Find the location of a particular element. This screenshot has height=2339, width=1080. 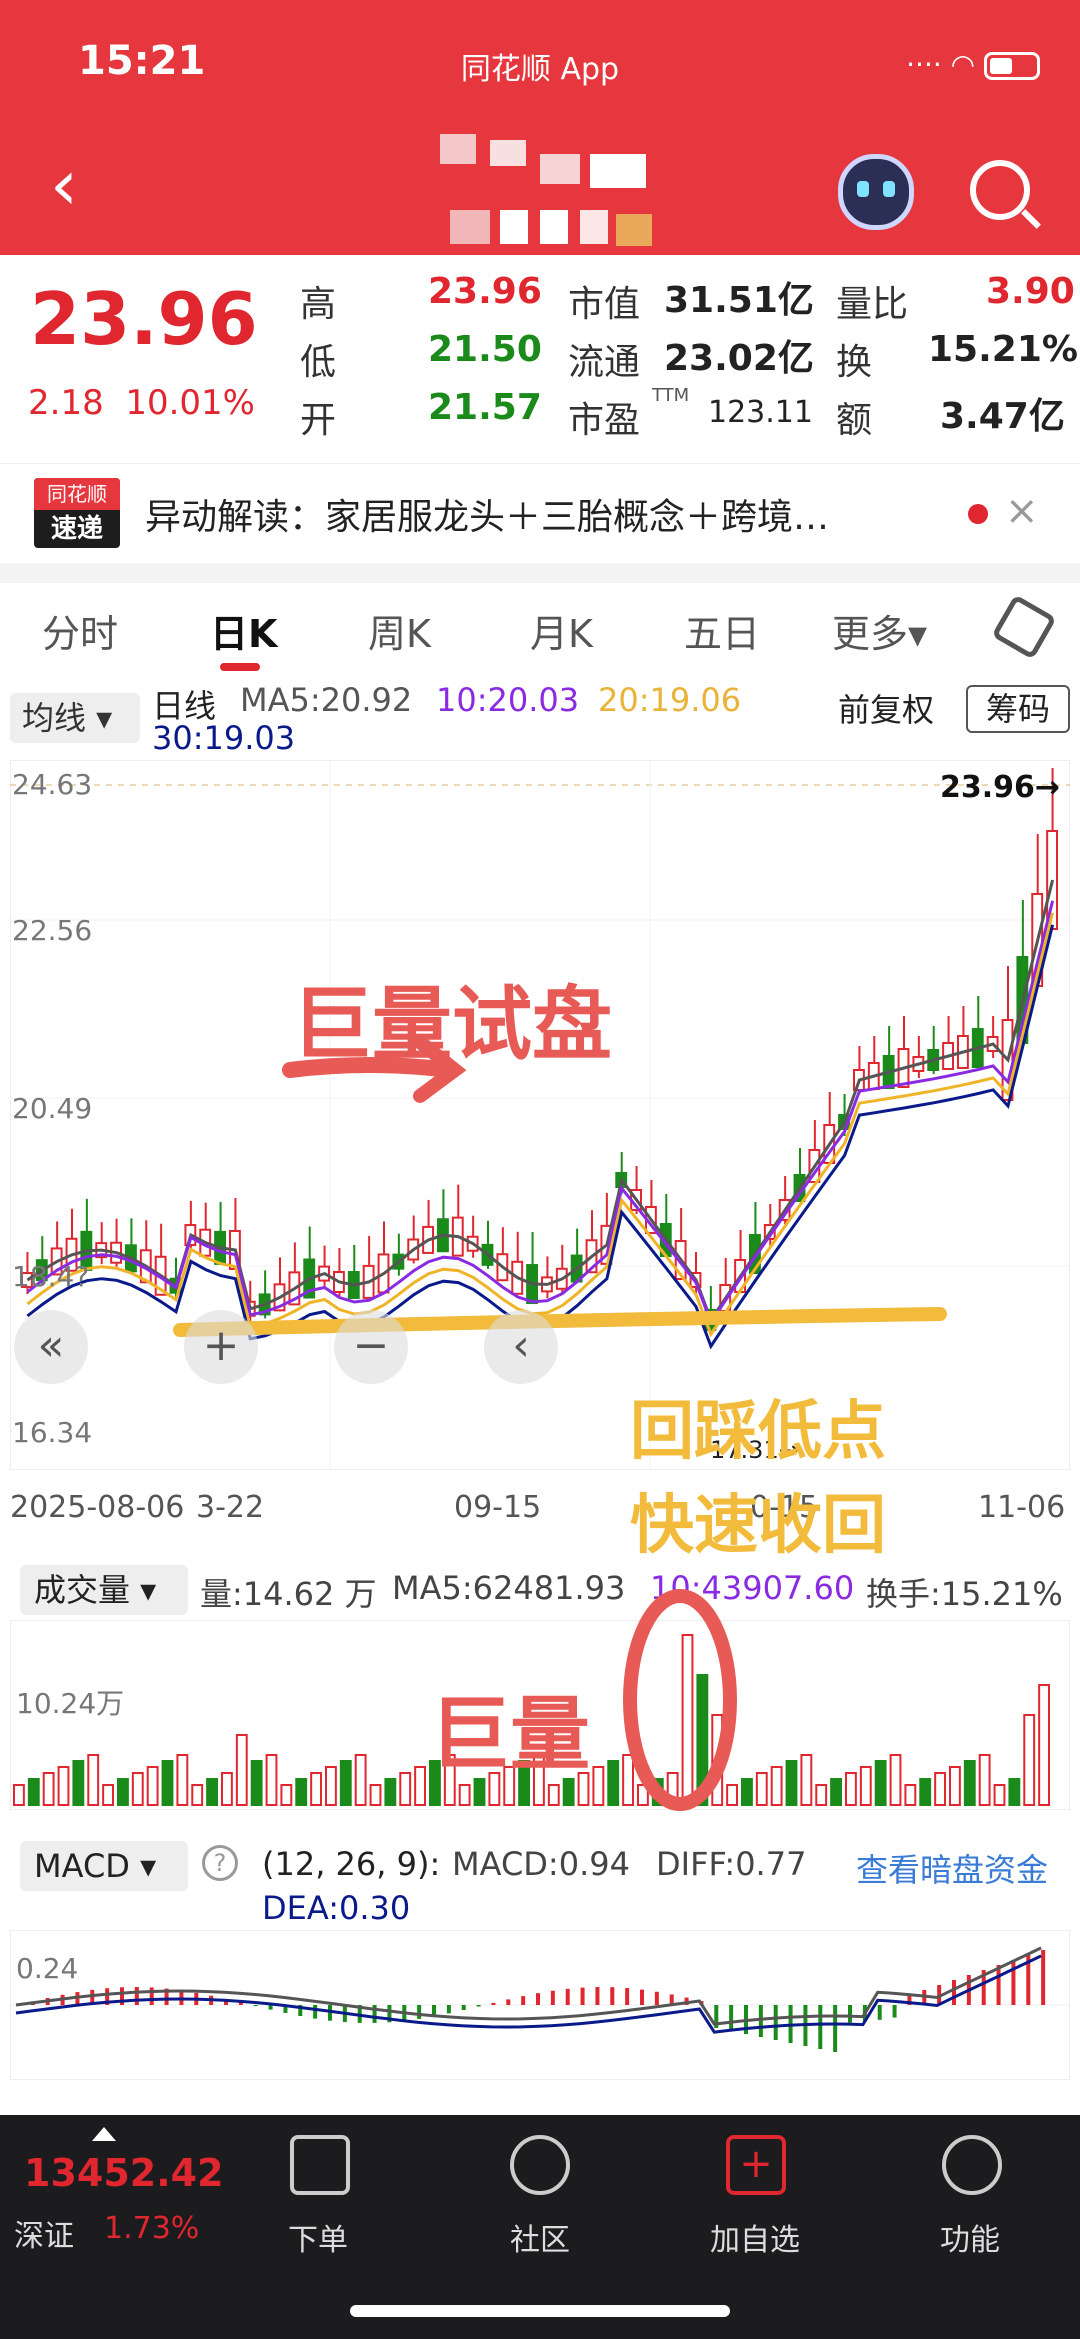

macd-select: MACD ▾ is located at coordinates (104, 1866).